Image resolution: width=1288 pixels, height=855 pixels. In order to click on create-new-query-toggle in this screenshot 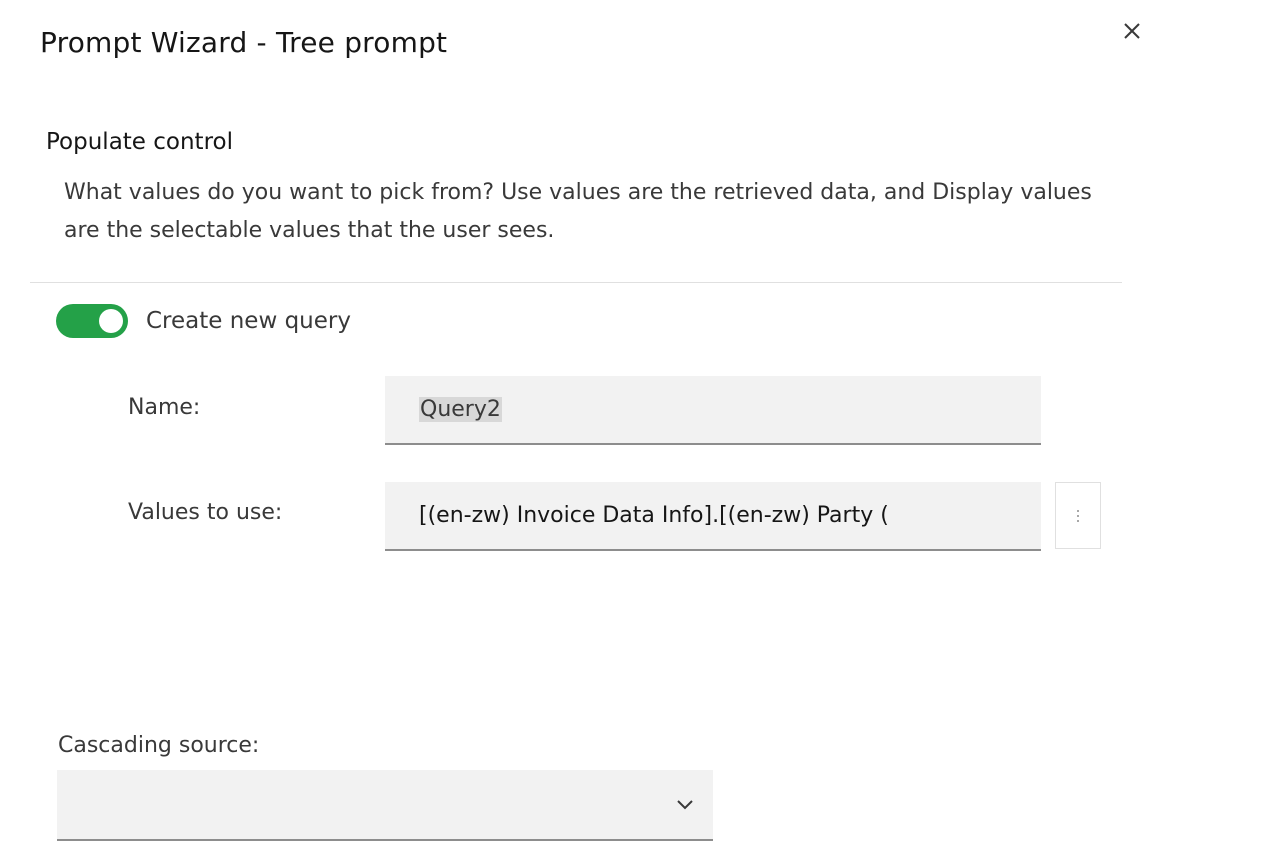, I will do `click(92, 321)`.